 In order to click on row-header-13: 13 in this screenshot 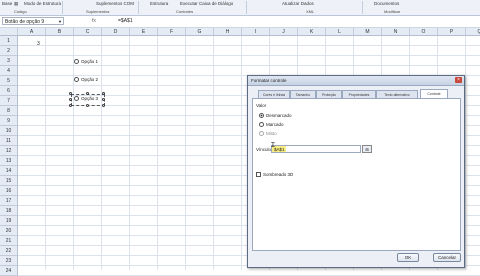, I will do `click(9, 161)`.